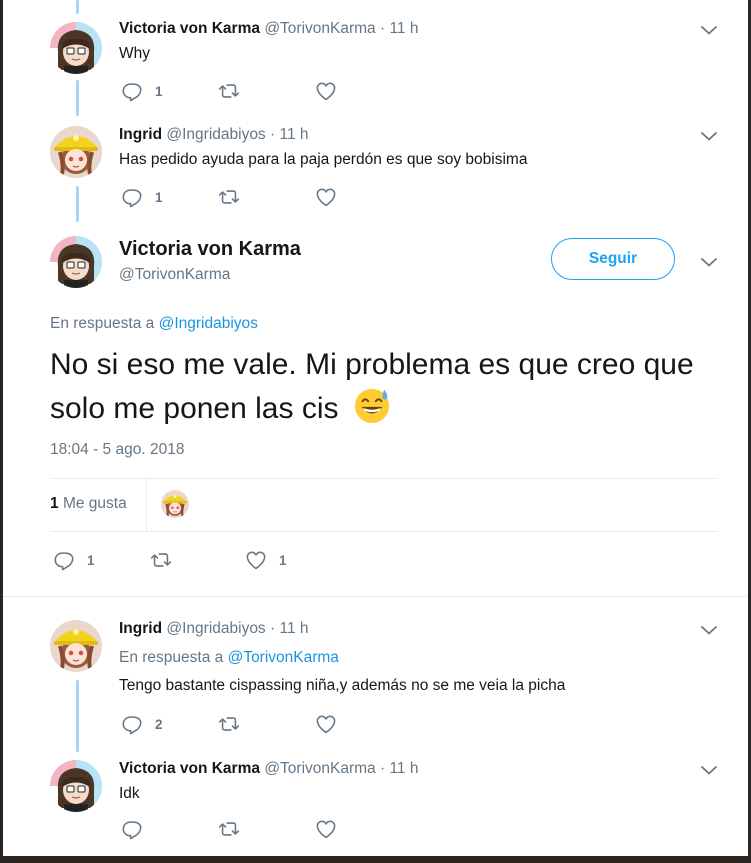 This screenshot has width=751, height=863. What do you see at coordinates (283, 560) in the screenshot?
I see `like-count: 1` at bounding box center [283, 560].